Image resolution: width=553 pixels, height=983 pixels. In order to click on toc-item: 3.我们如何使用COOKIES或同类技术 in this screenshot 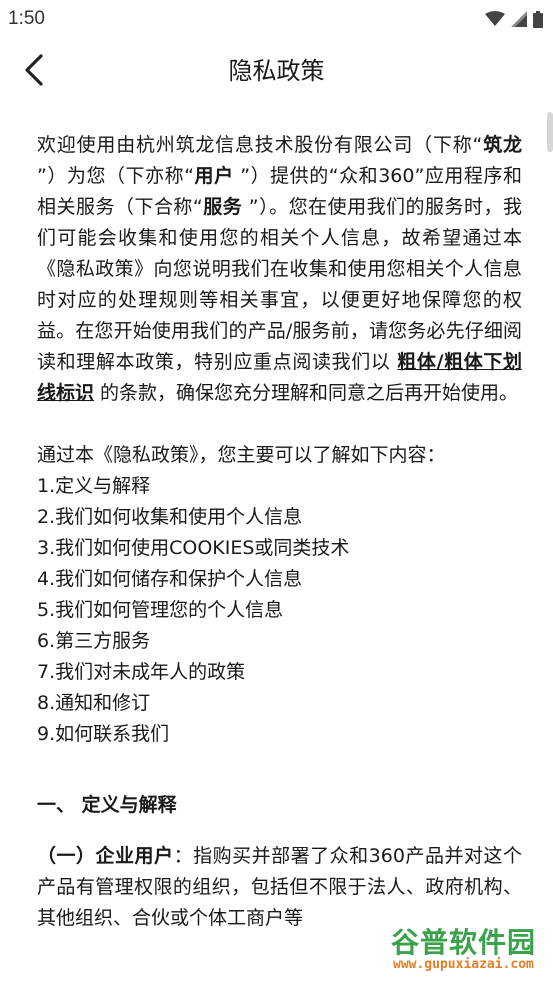, I will do `click(193, 548)`.